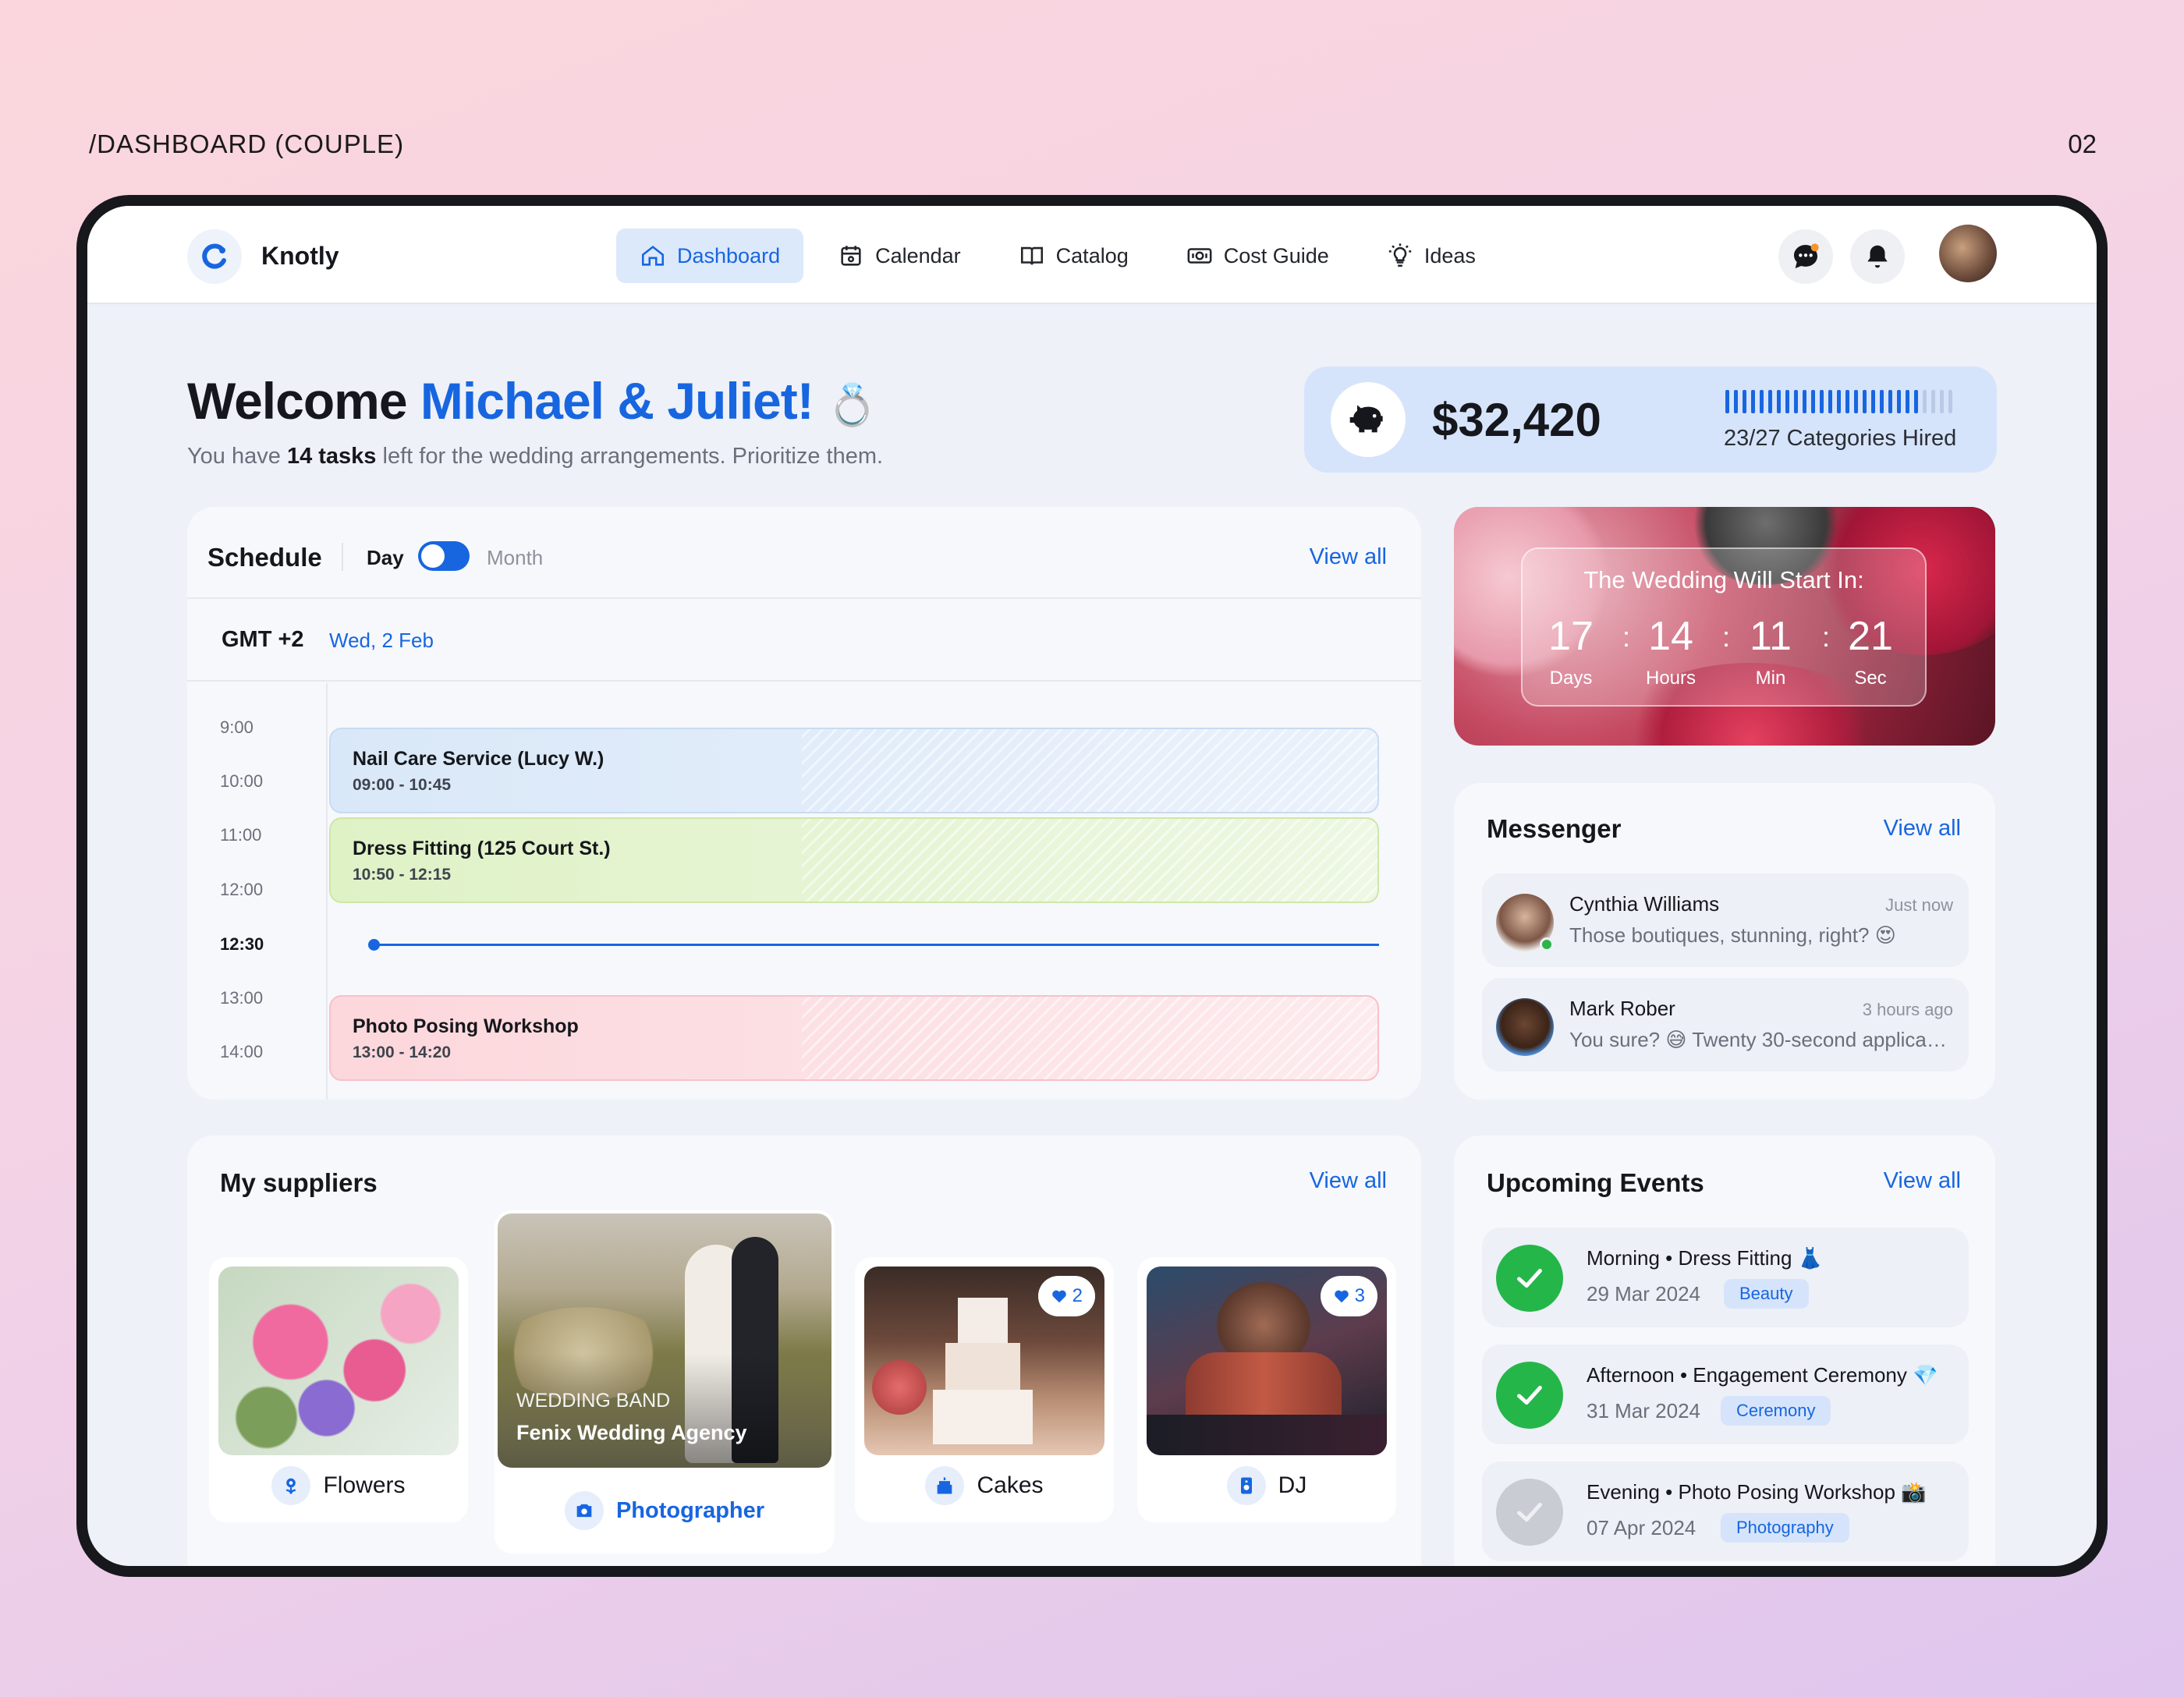 This screenshot has width=2184, height=1697. I want to click on suppliers-view-all-link: View all, so click(1349, 1181).